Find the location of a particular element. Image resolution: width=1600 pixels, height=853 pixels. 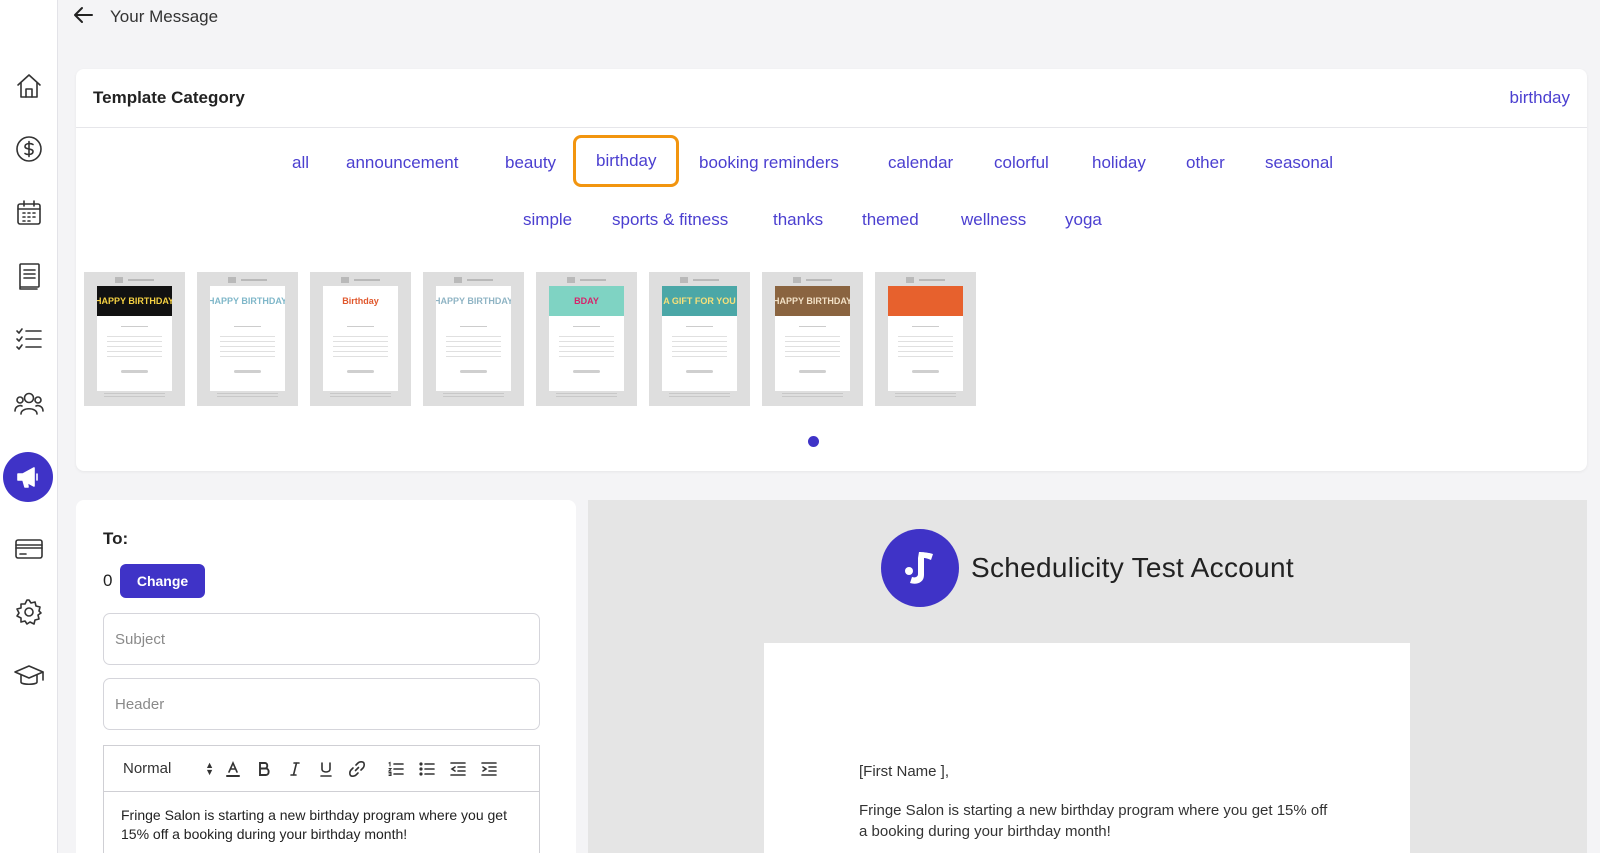

card-icon is located at coordinates (29, 549).